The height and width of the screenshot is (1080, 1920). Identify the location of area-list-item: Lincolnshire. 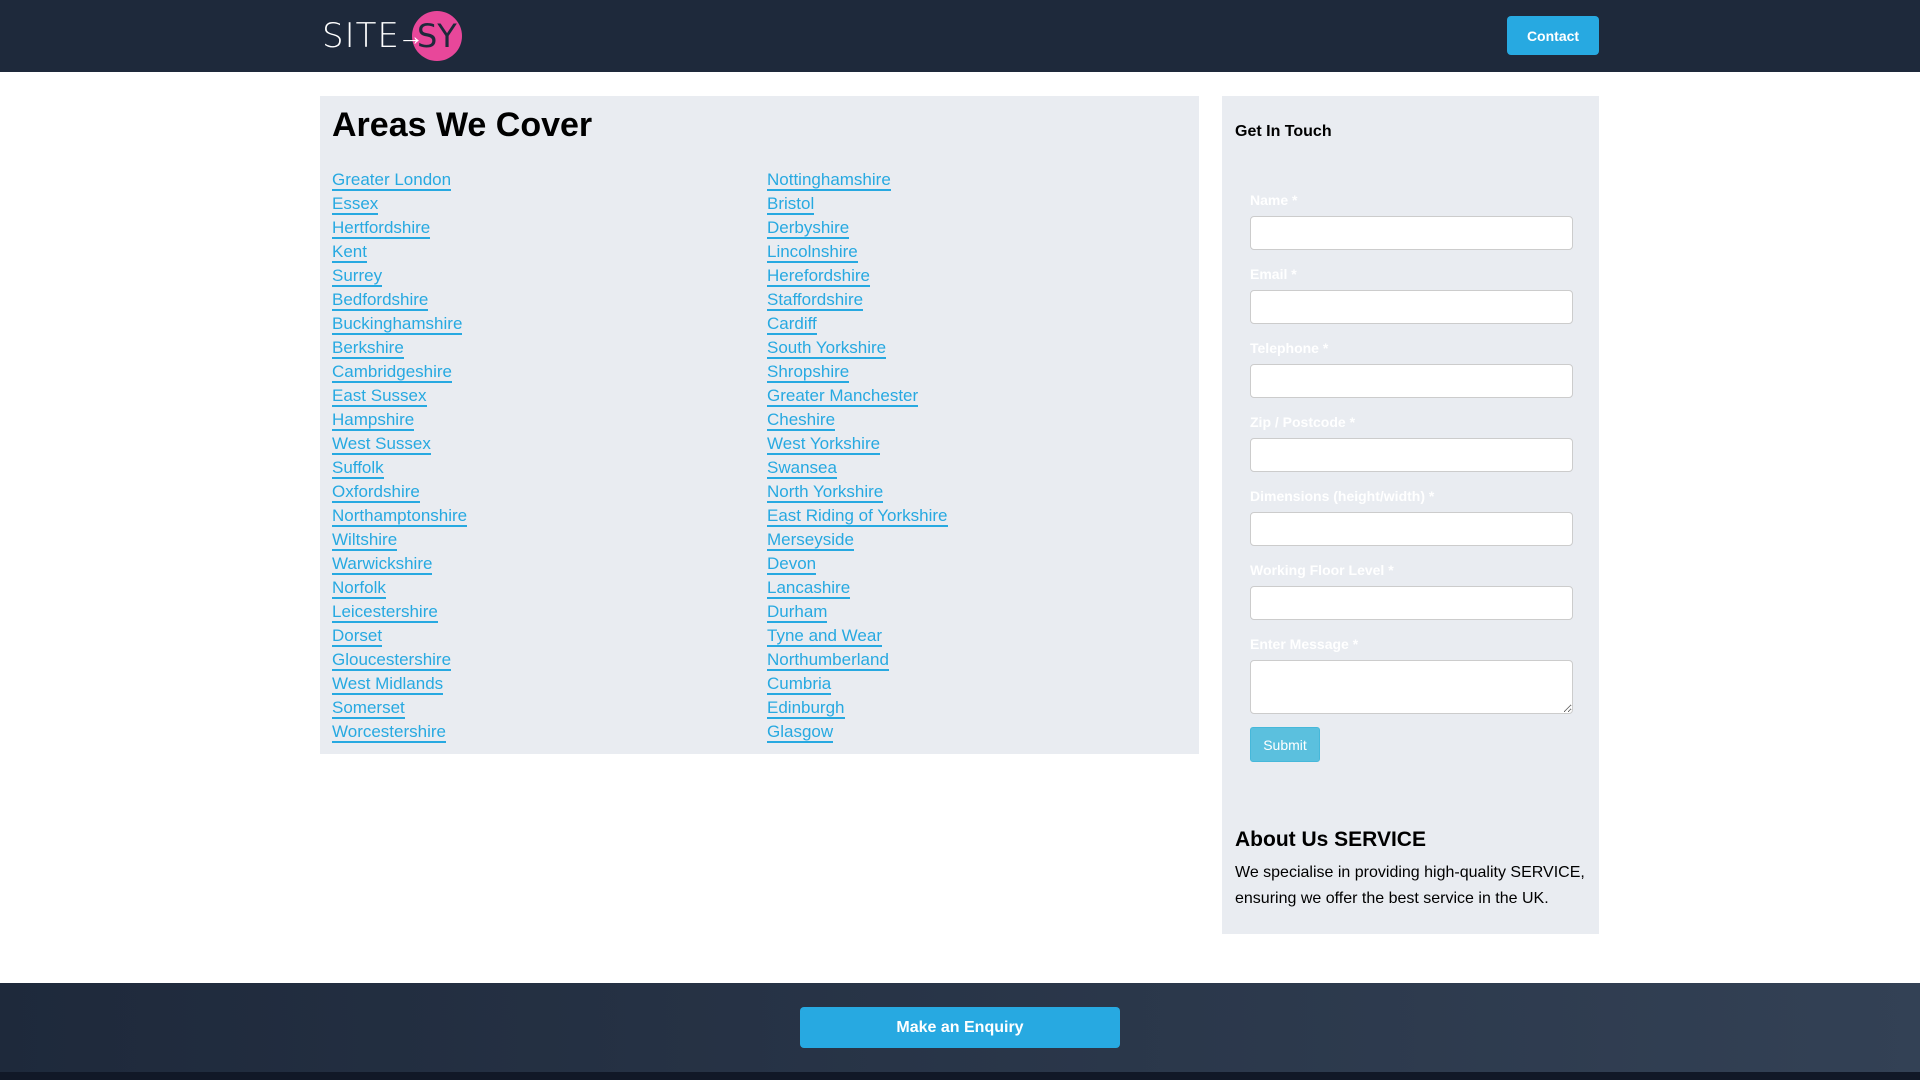
(857, 252).